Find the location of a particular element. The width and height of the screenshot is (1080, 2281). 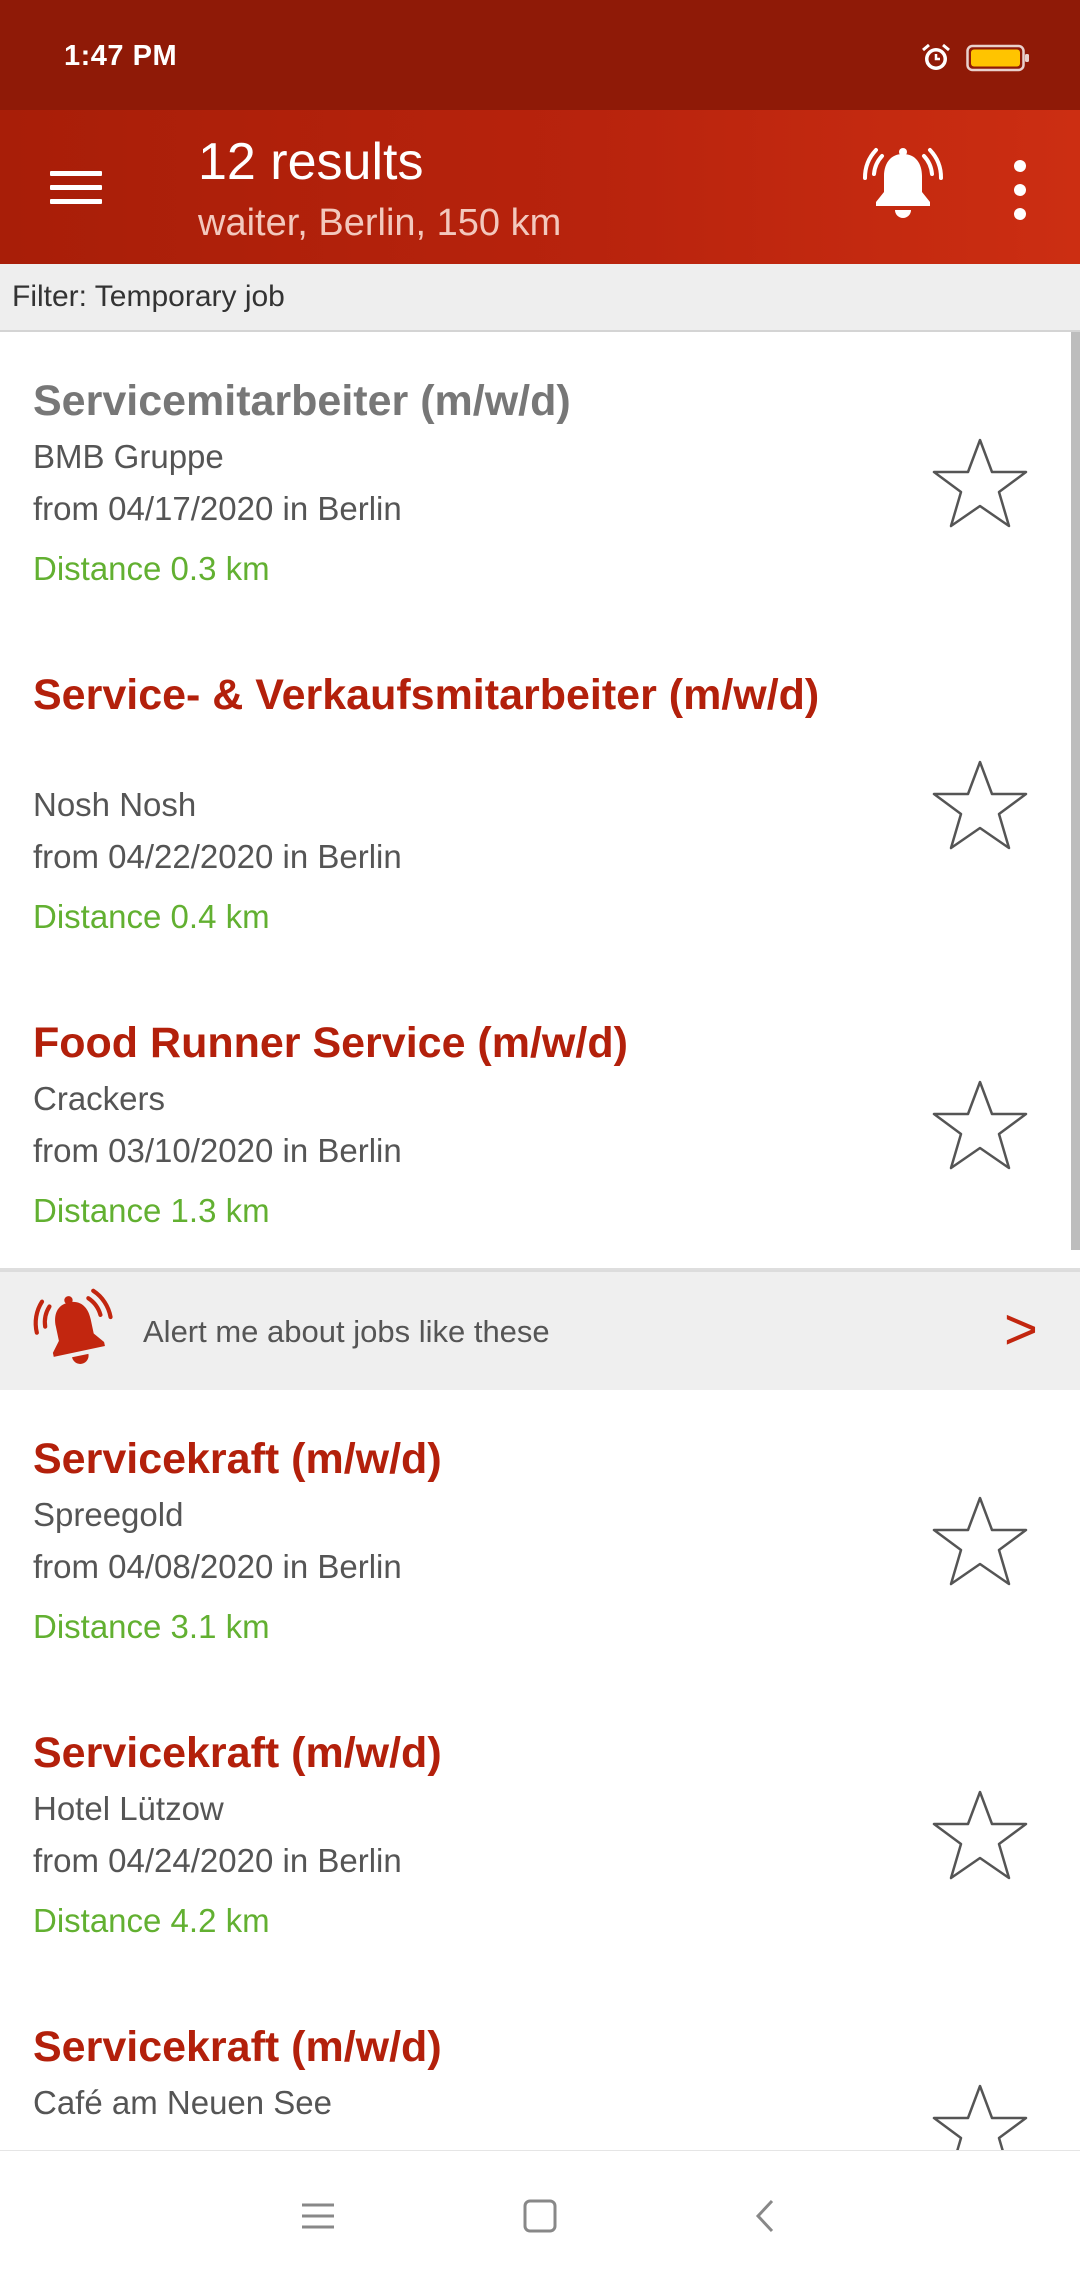

job-distance: Distance 0.4 km is located at coordinates (151, 916).